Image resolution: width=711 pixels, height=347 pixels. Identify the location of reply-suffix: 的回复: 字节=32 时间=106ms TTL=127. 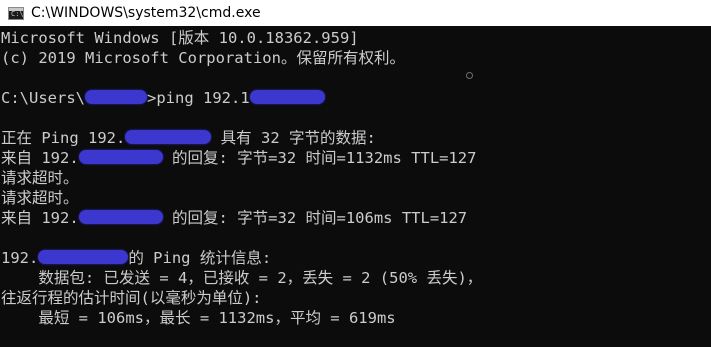
(315, 218).